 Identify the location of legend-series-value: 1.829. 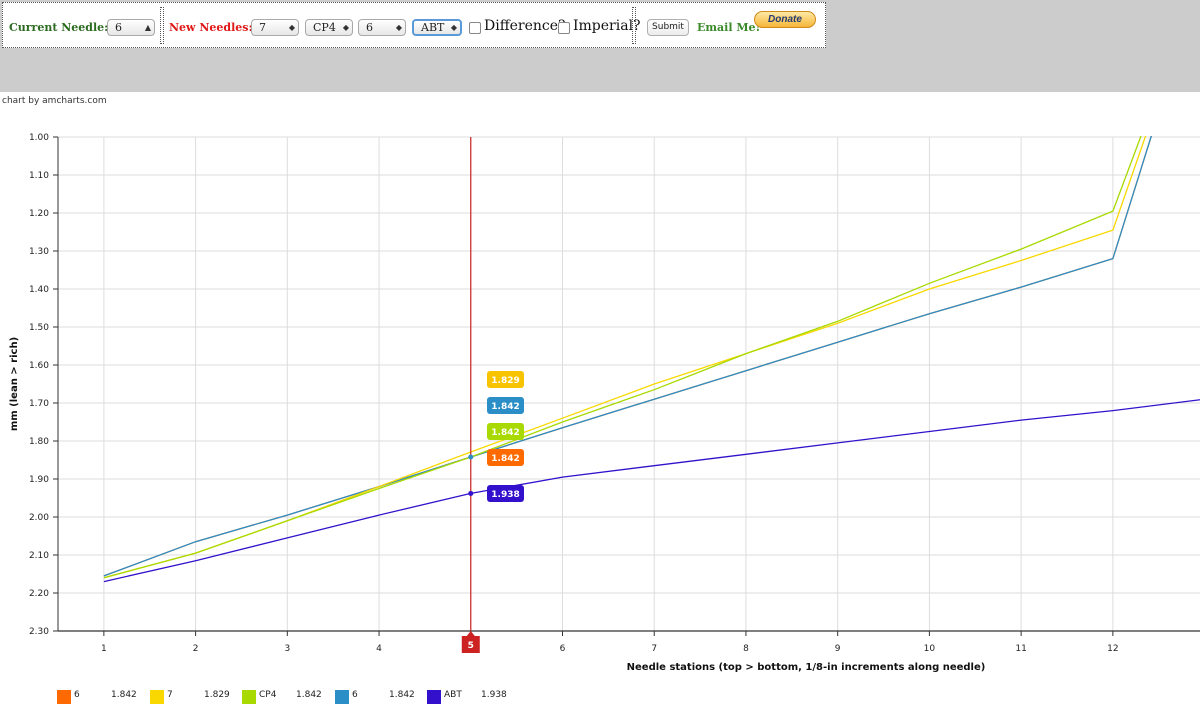
(217, 695).